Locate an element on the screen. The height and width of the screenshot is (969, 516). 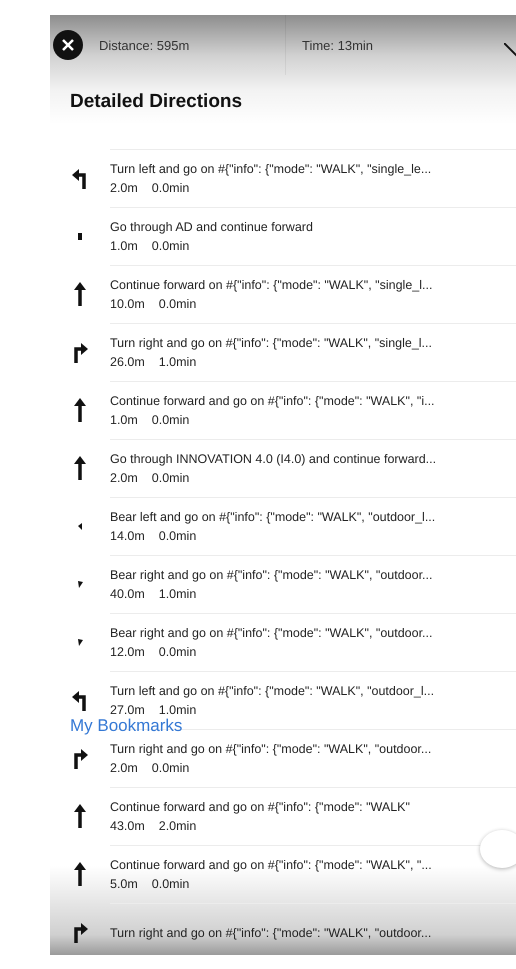
step-distance: 5.0m is located at coordinates (124, 884).